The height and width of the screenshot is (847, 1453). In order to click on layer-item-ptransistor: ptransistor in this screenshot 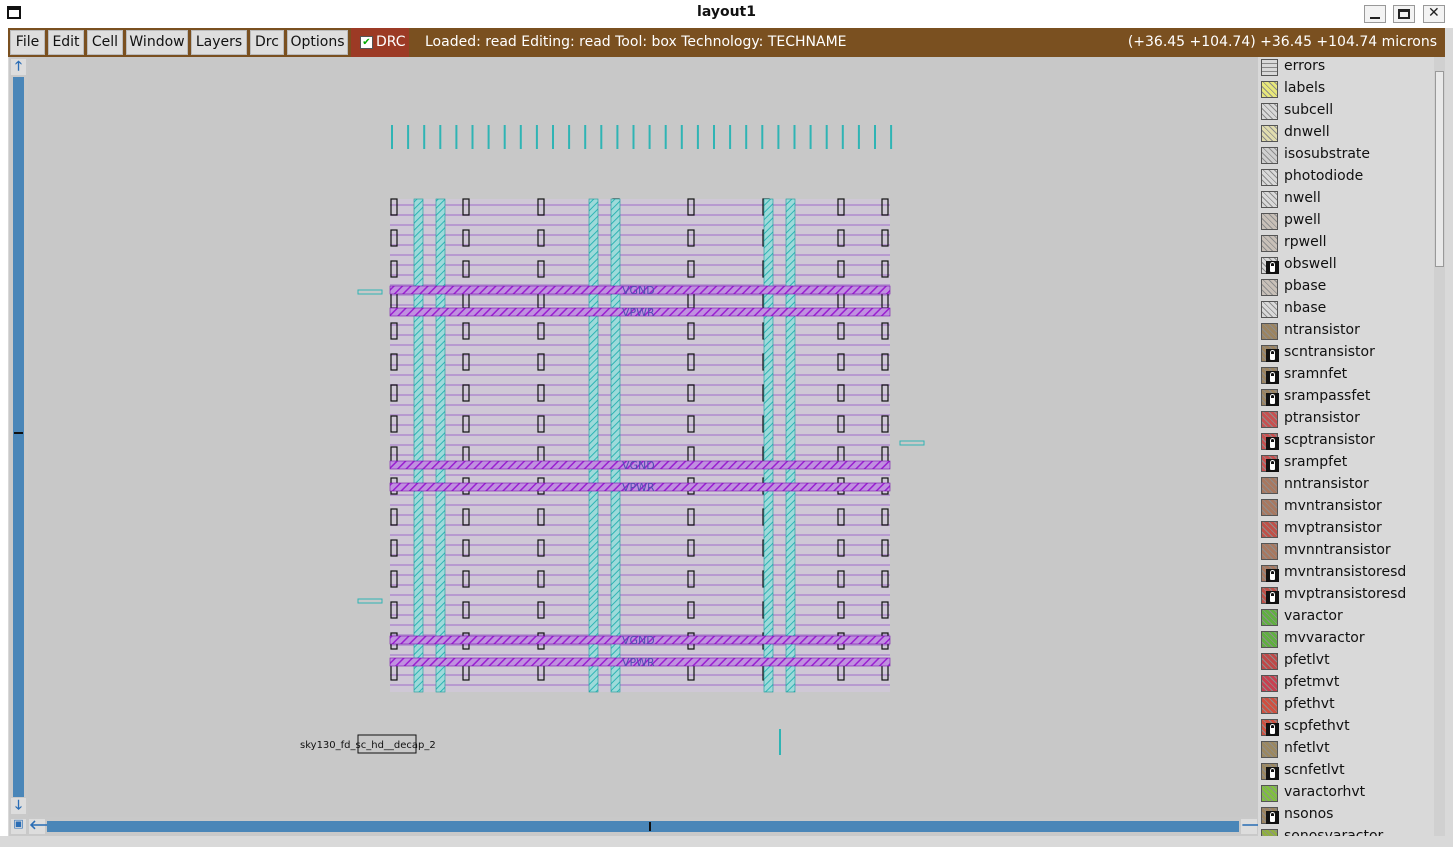, I will do `click(1346, 420)`.